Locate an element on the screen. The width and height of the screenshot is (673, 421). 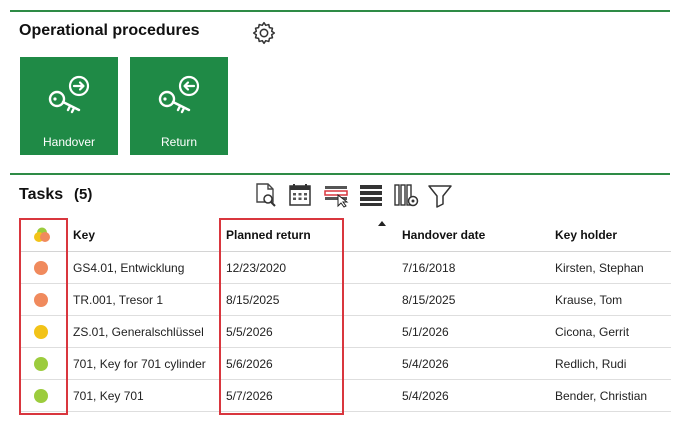
key-return-icon is located at coordinates (179, 94).